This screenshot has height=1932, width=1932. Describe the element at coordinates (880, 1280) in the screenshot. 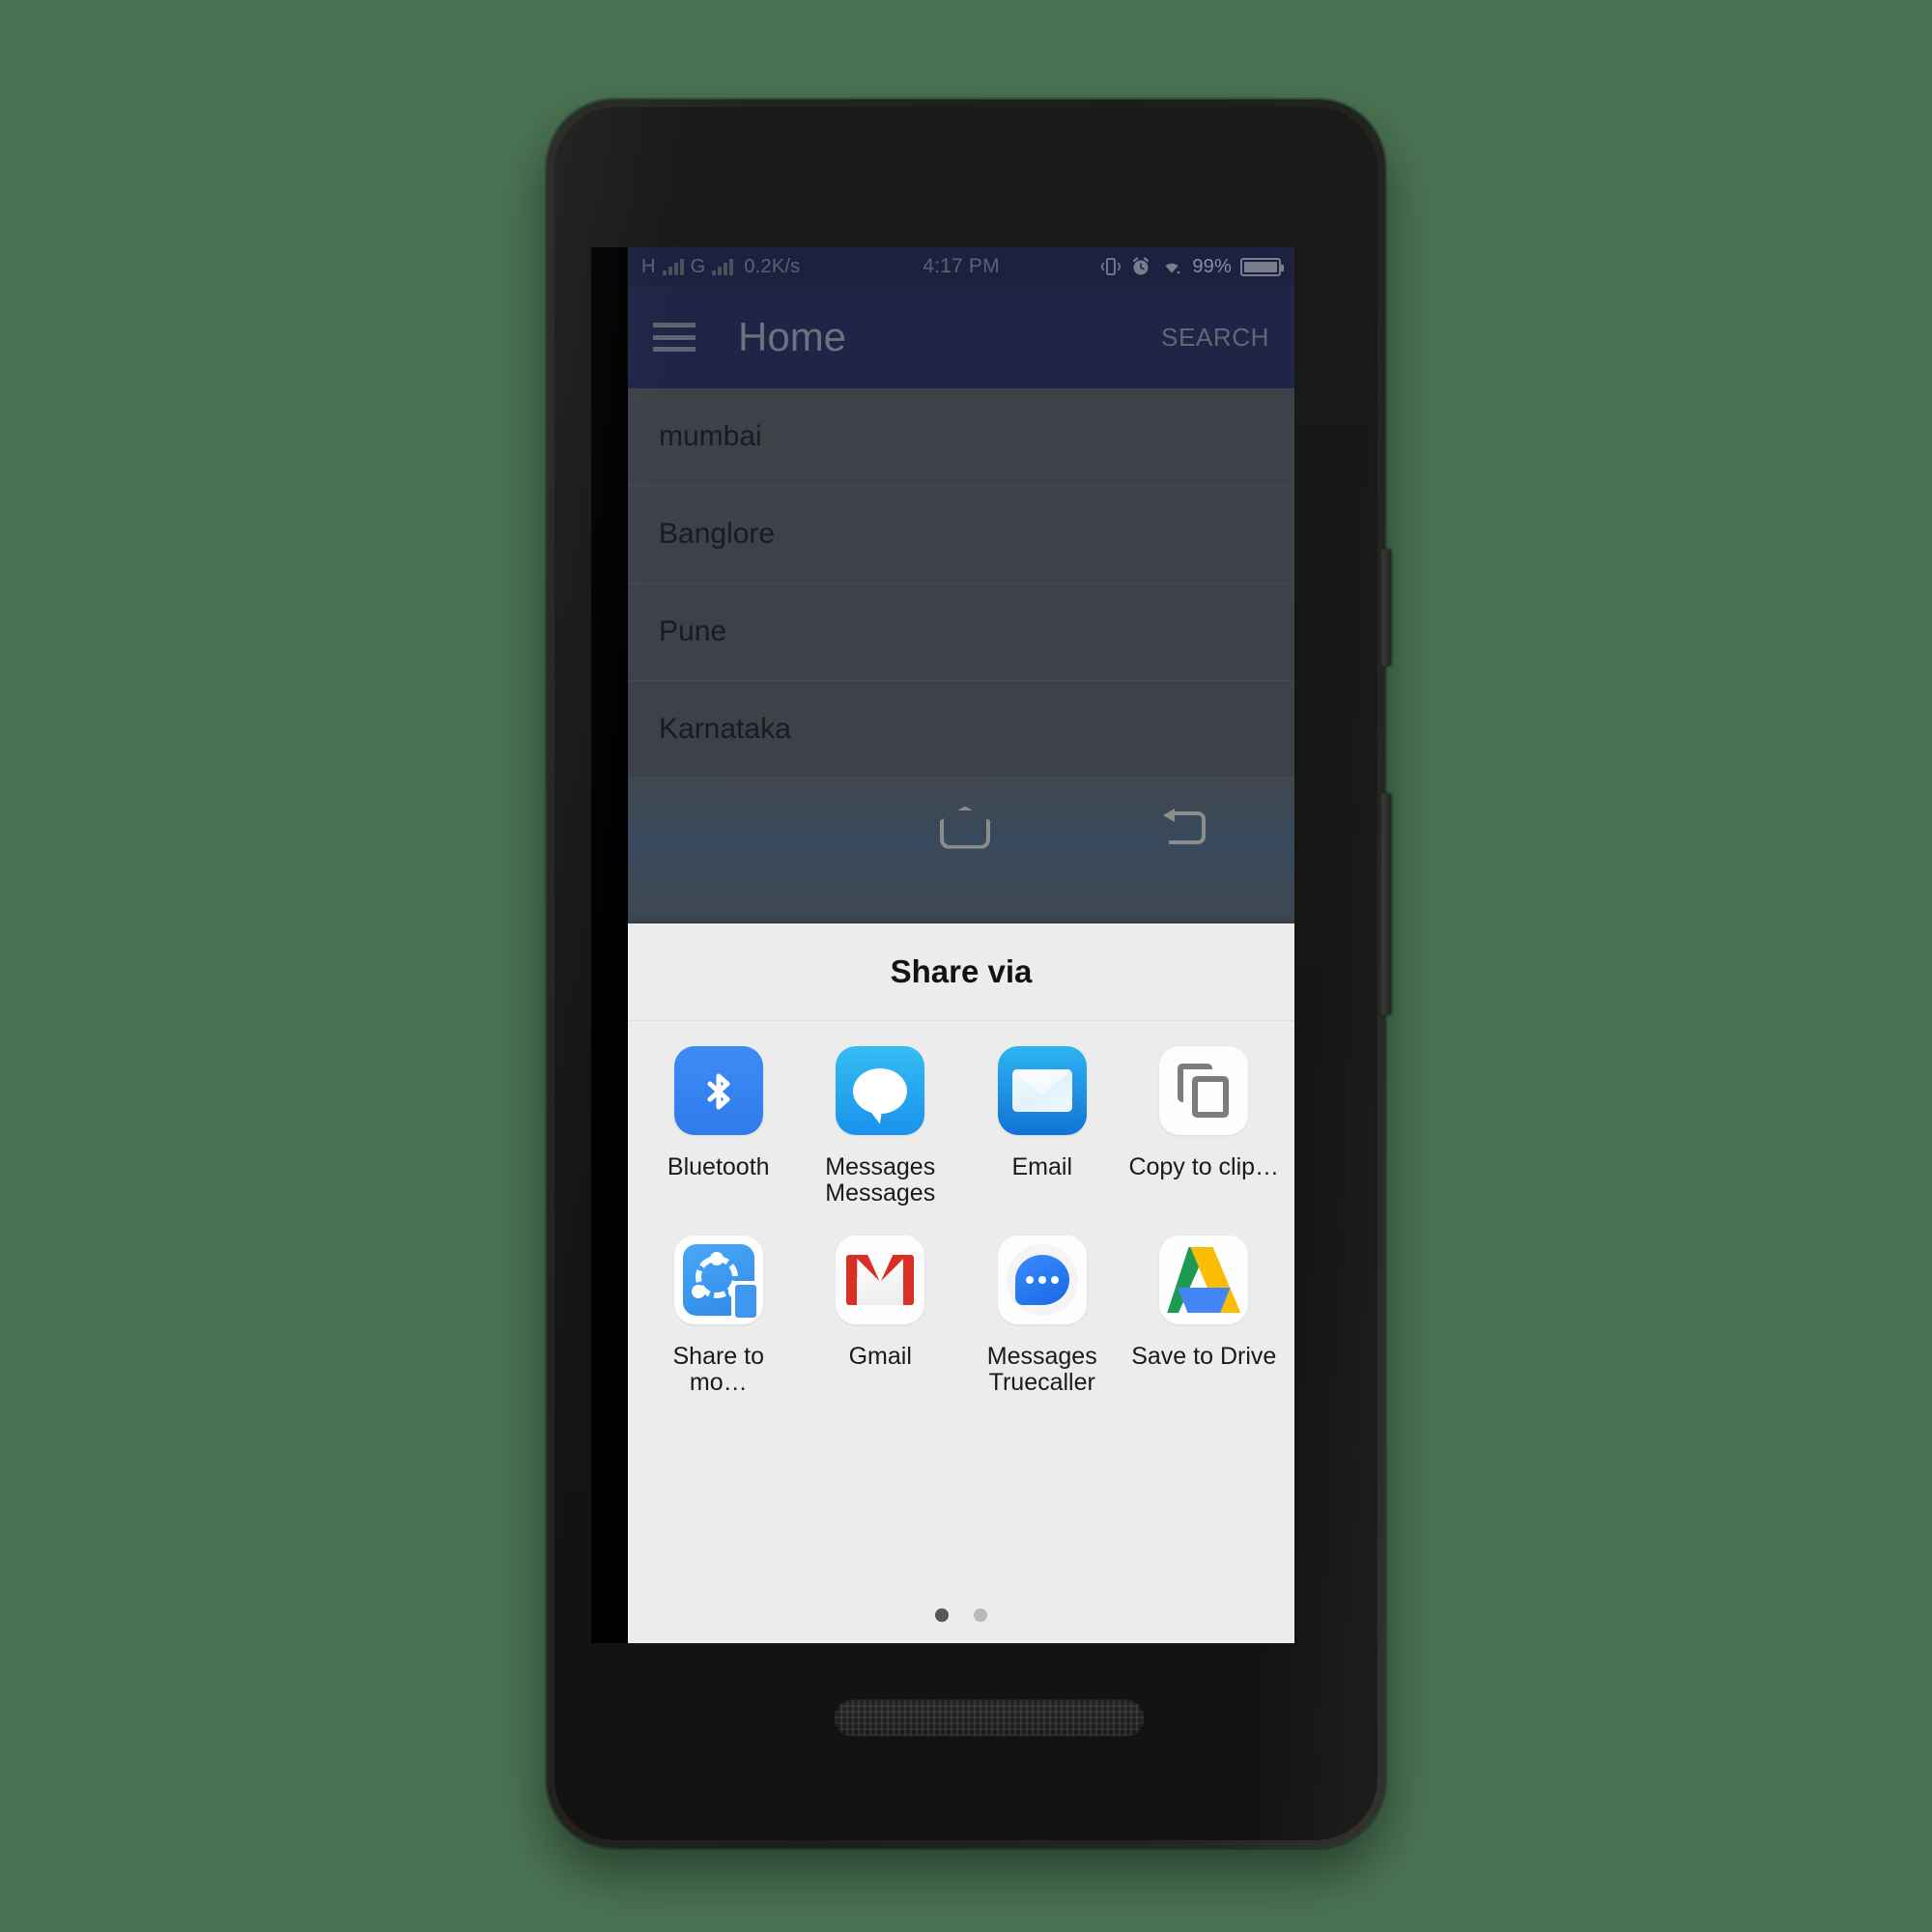

I see `gmail-icon` at that location.